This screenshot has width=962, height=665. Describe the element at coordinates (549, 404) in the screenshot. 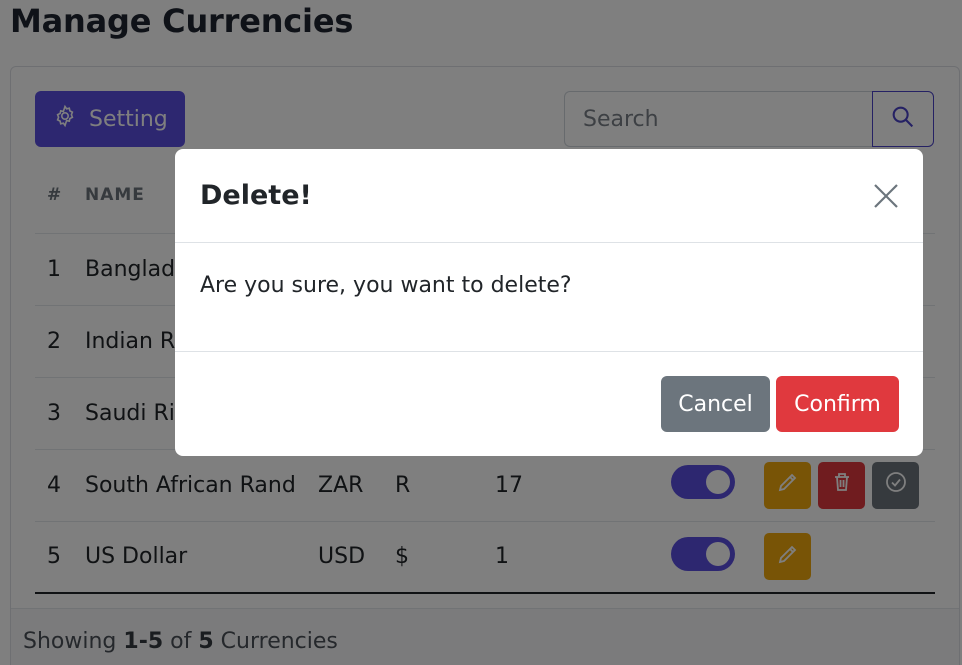

I see `dialog-footer: Cancel Confirm` at that location.